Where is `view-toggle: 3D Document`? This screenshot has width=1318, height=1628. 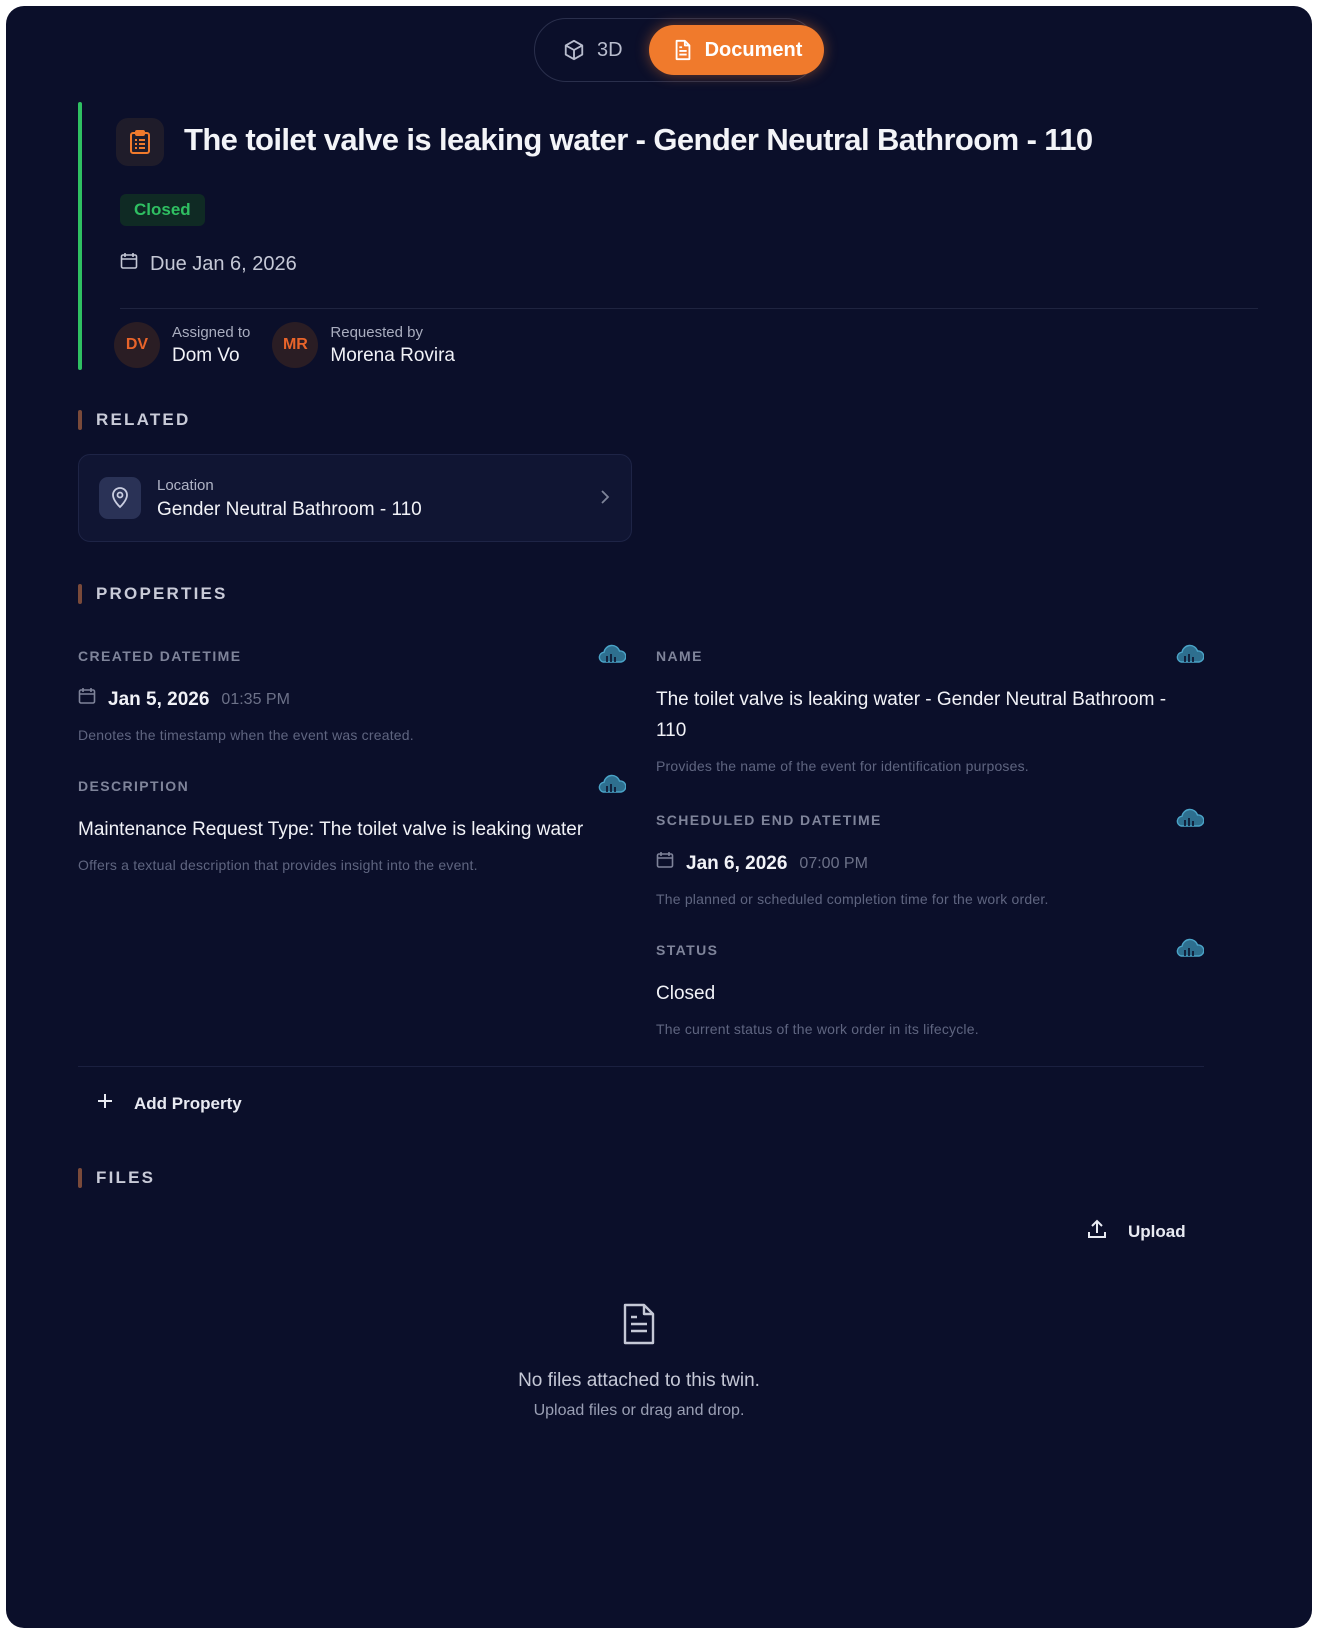
view-toggle: 3D Document is located at coordinates (679, 50).